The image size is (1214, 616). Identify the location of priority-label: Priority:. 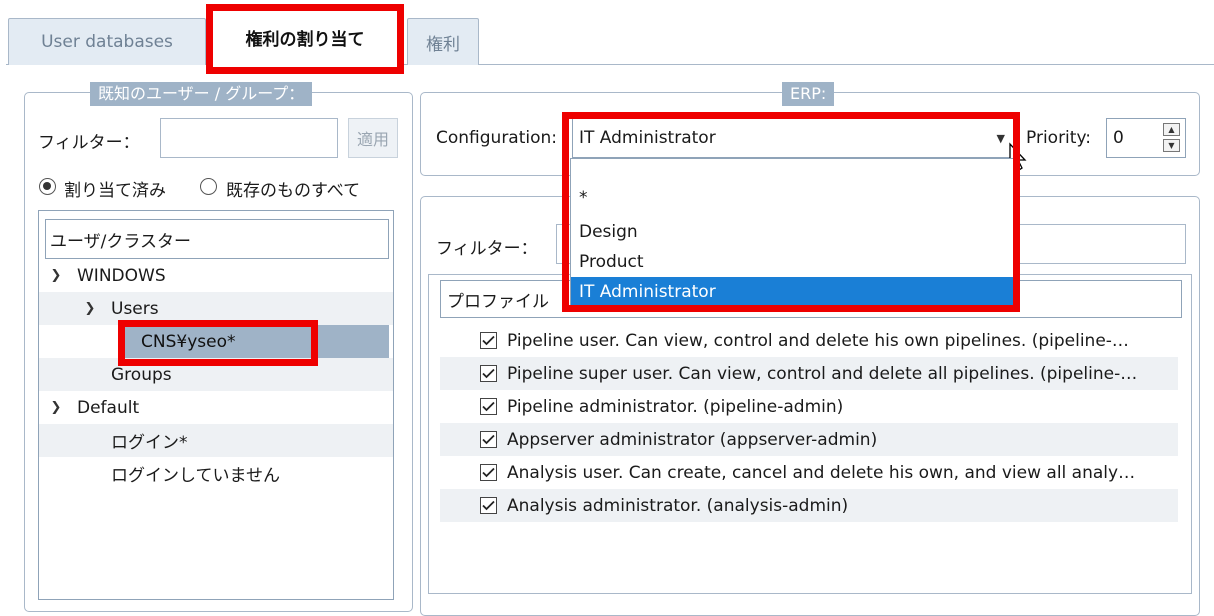
(1058, 138).